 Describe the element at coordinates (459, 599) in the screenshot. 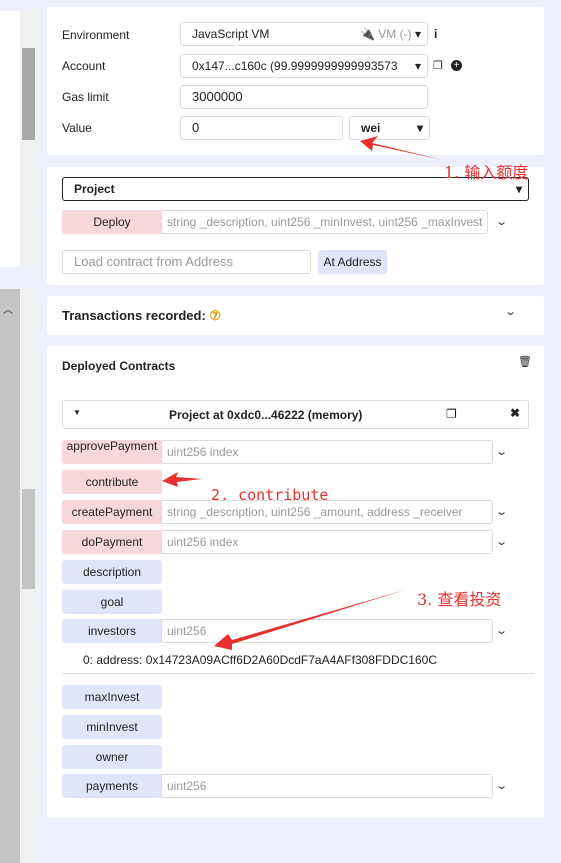

I see `annotation-step3: 3. 查看投资` at that location.